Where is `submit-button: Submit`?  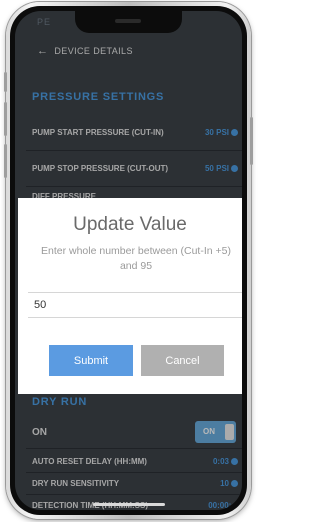 submit-button: Submit is located at coordinates (91, 360).